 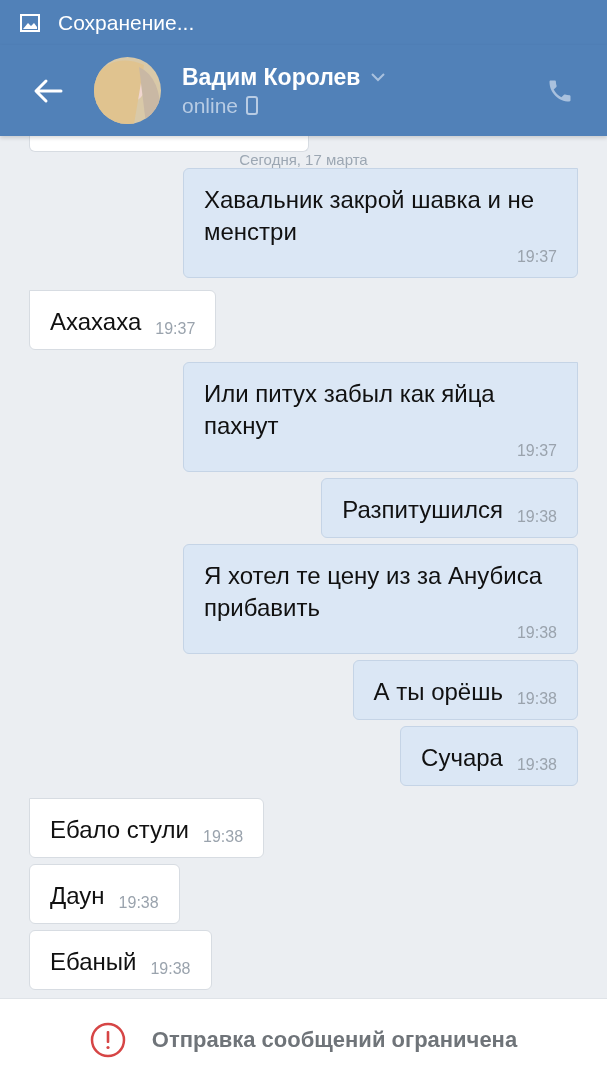 What do you see at coordinates (30, 22) in the screenshot?
I see `image-icon` at bounding box center [30, 22].